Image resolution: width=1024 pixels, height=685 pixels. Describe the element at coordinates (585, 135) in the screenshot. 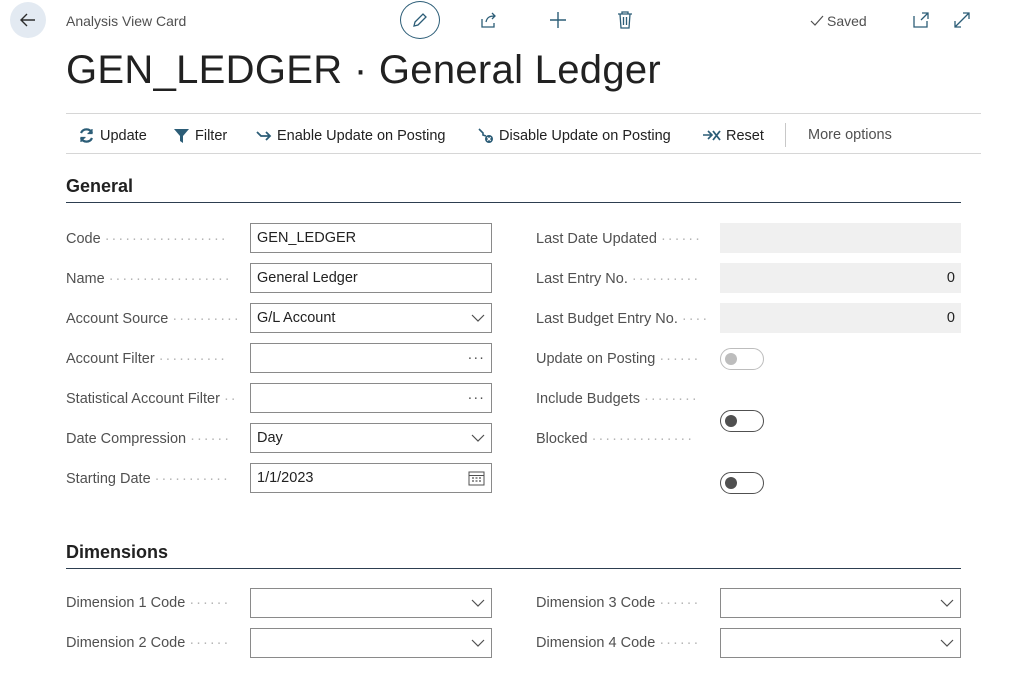

I see `disable-update-label: Disable Update on Posting` at that location.